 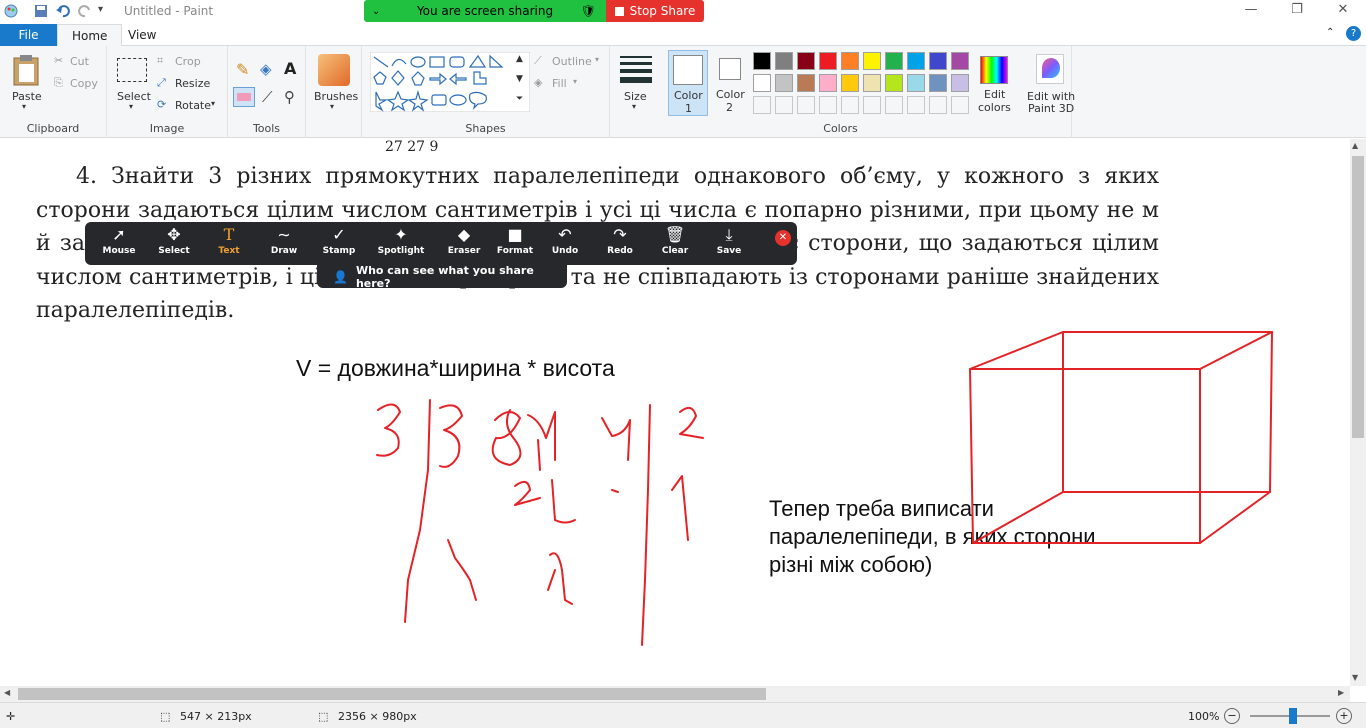 What do you see at coordinates (193, 105) in the screenshot?
I see `rotate-button: Rotate` at bounding box center [193, 105].